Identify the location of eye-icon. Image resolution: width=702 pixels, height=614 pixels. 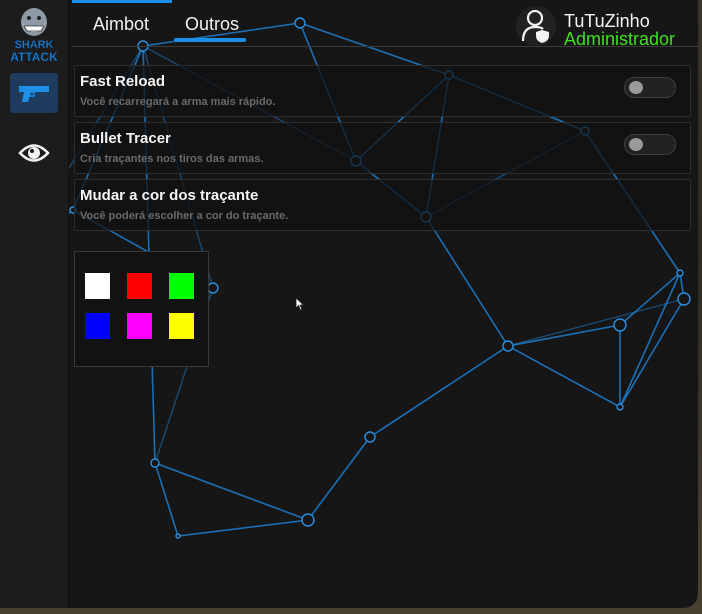
(34, 153).